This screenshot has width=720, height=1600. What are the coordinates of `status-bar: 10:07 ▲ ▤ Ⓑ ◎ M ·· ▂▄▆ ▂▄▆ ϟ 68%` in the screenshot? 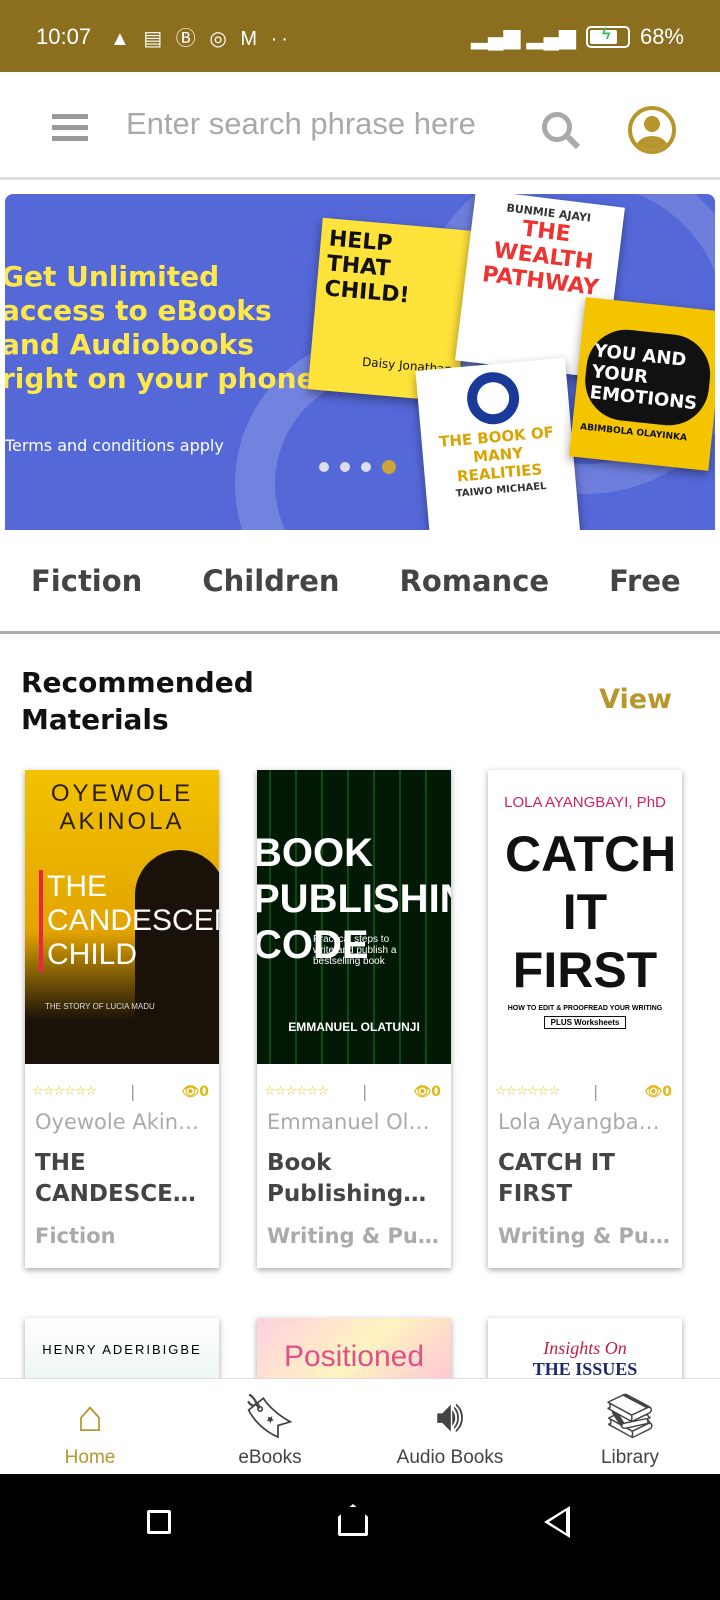 It's located at (360, 36).